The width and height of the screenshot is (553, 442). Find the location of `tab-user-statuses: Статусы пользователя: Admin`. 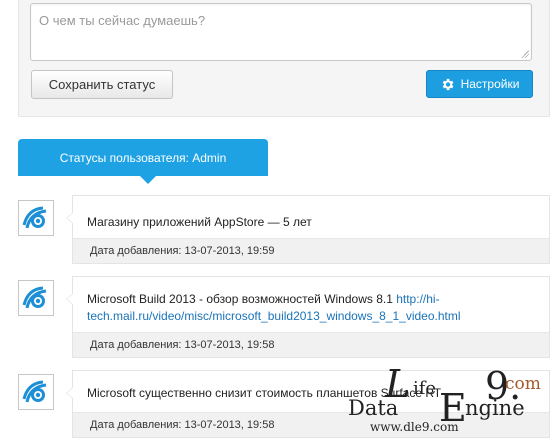

tab-user-statuses: Статусы пользователя: Admin is located at coordinates (143, 161).